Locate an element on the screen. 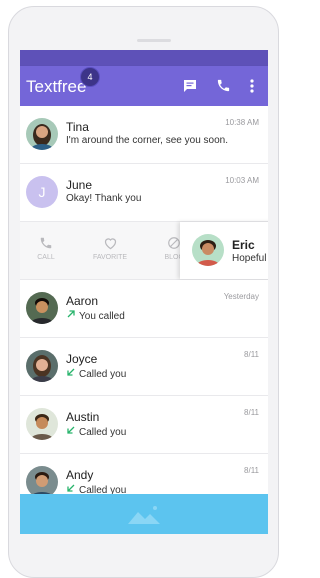 The image size is (320, 578). image-icon is located at coordinates (144, 516).